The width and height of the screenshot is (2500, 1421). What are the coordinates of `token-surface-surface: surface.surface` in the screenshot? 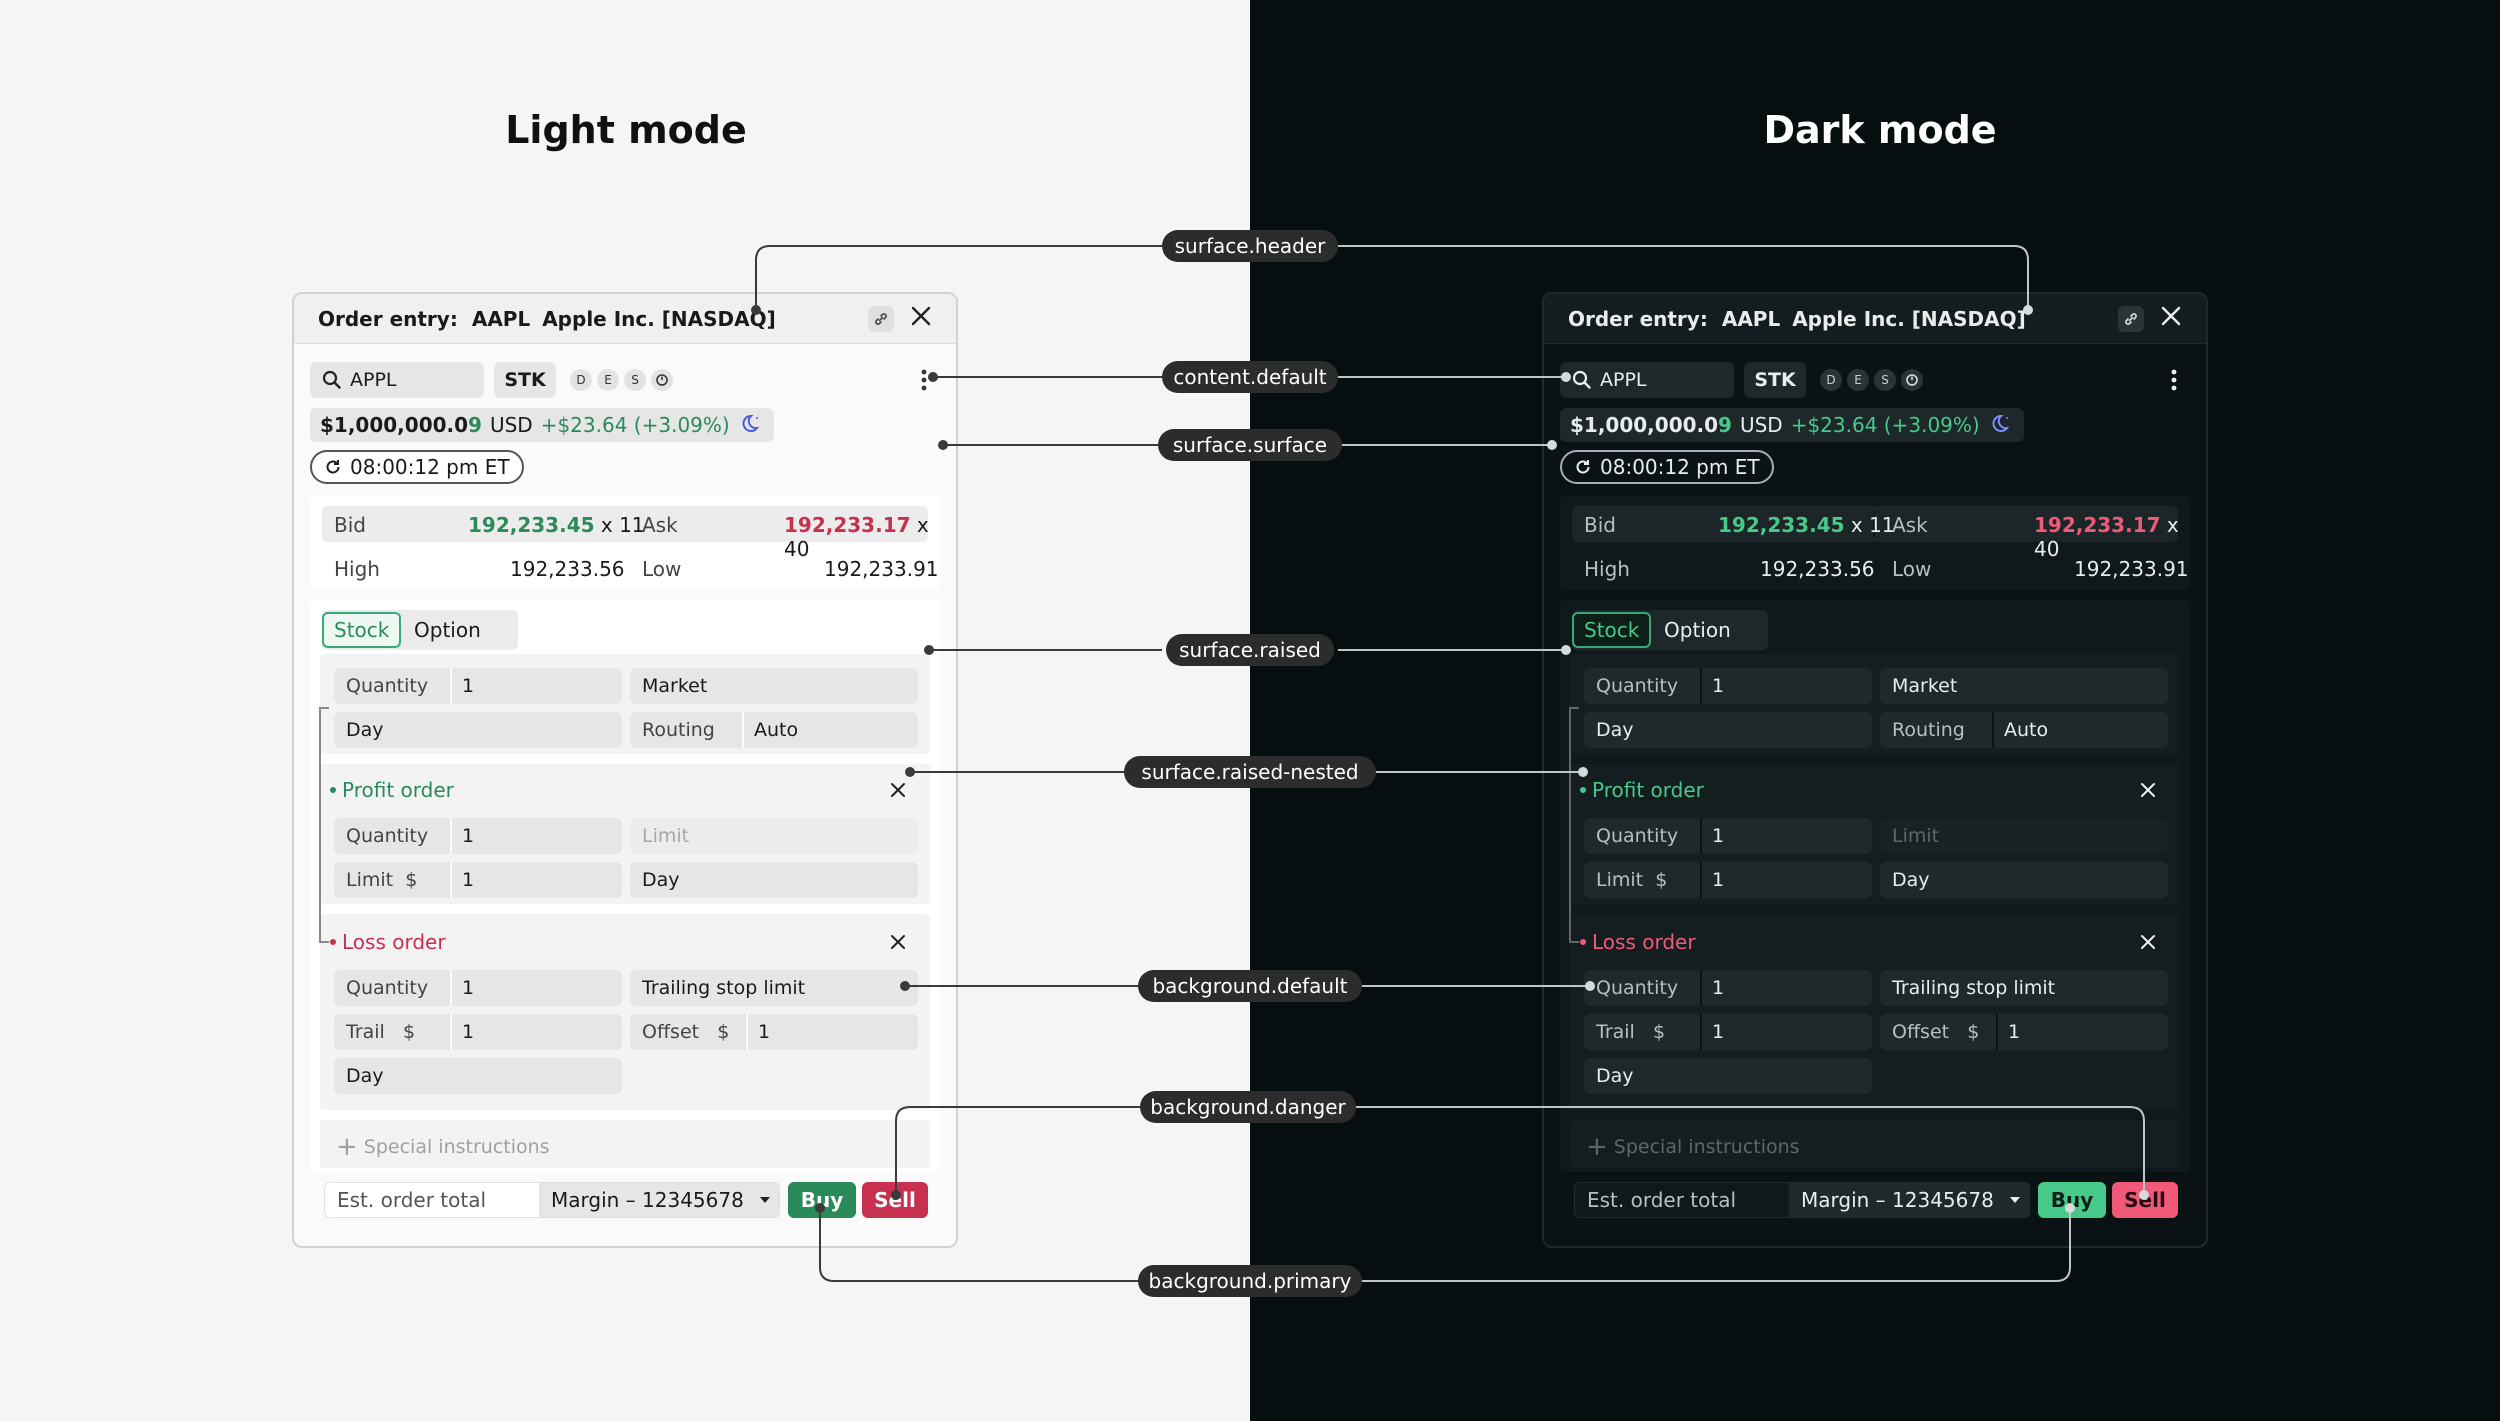 It's located at (1250, 445).